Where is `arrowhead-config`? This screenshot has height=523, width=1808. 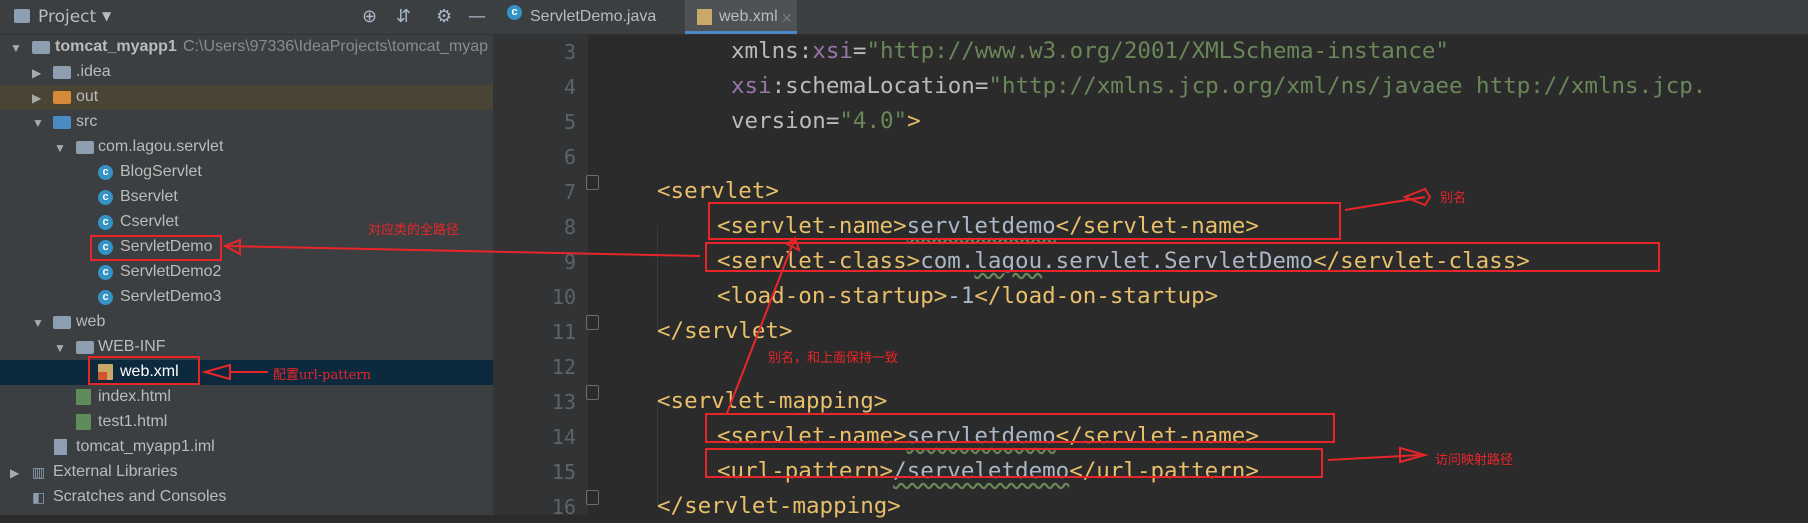
arrowhead-config is located at coordinates (216, 372).